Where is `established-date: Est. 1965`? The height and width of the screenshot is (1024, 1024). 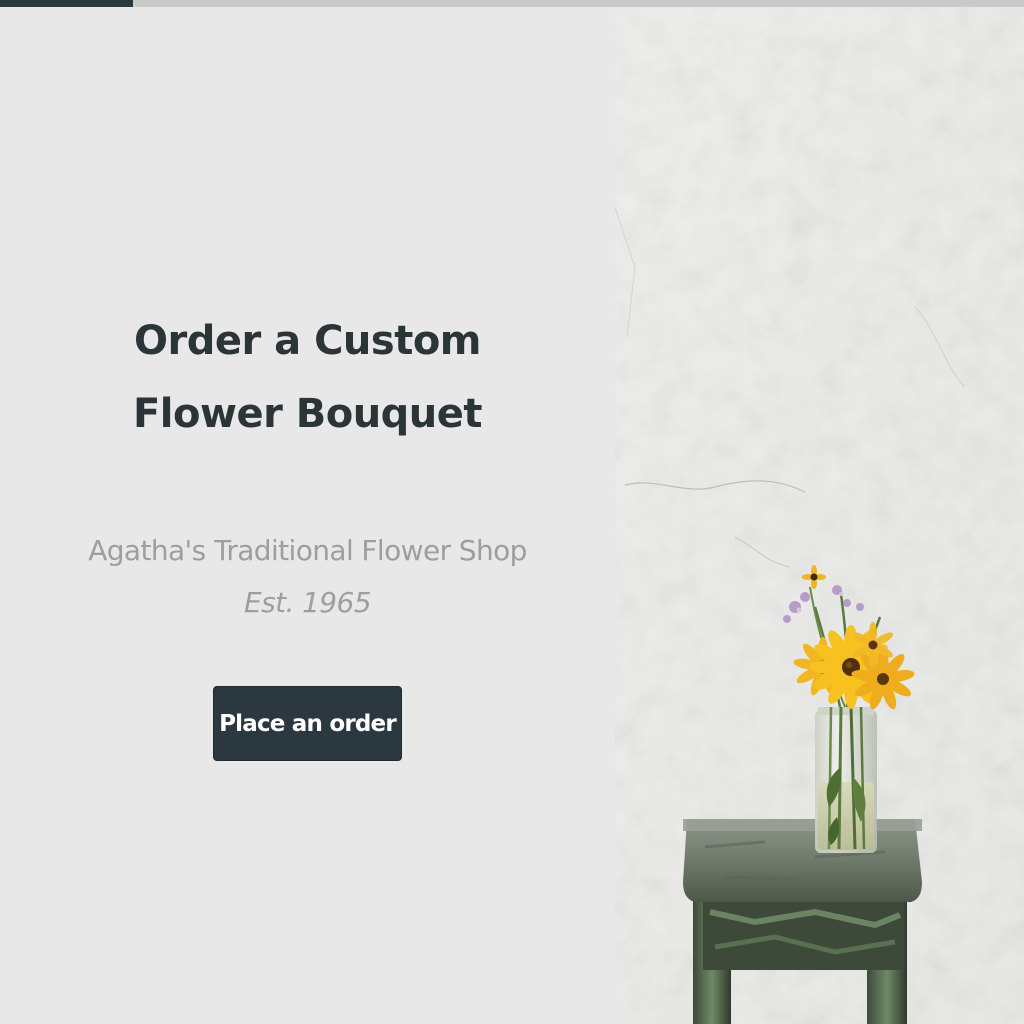
established-date: Est. 1965 is located at coordinates (308, 602).